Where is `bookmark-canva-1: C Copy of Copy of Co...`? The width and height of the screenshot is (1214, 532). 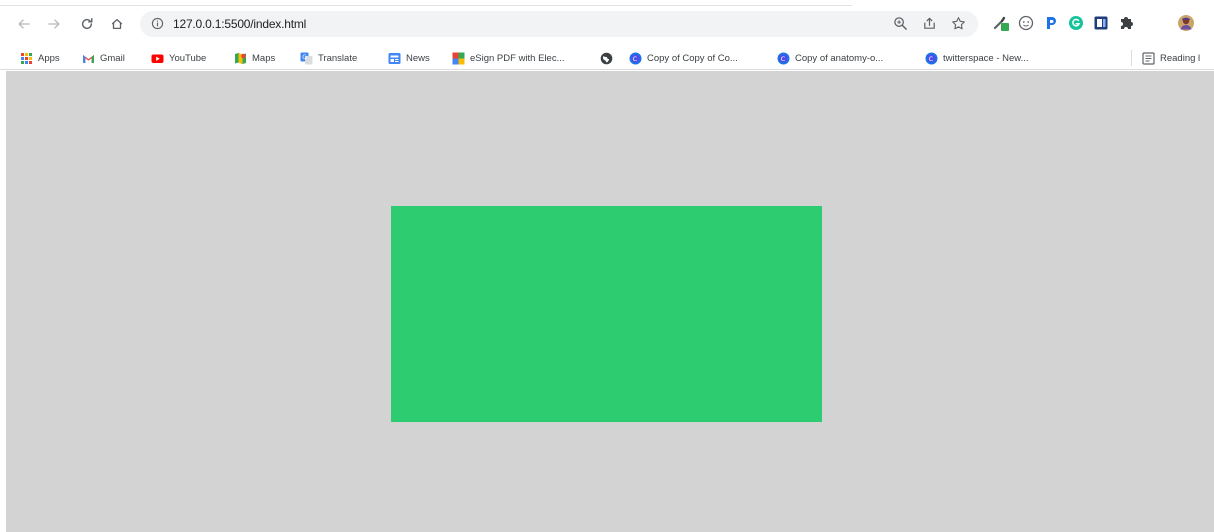
bookmark-canva-1: C Copy of Copy of Co... is located at coordinates (683, 58).